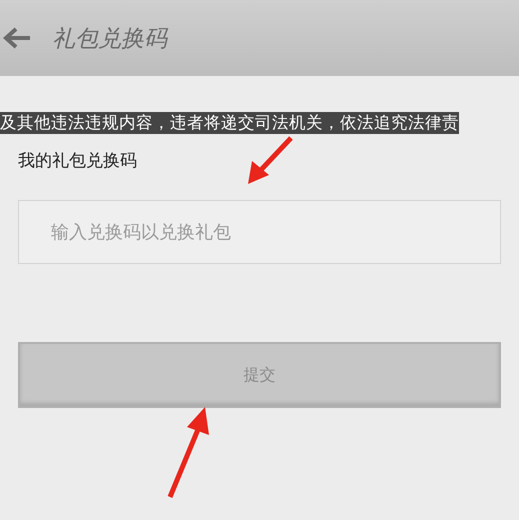 The width and height of the screenshot is (519, 520). Describe the element at coordinates (17, 38) in the screenshot. I see `back-arrow-icon` at that location.